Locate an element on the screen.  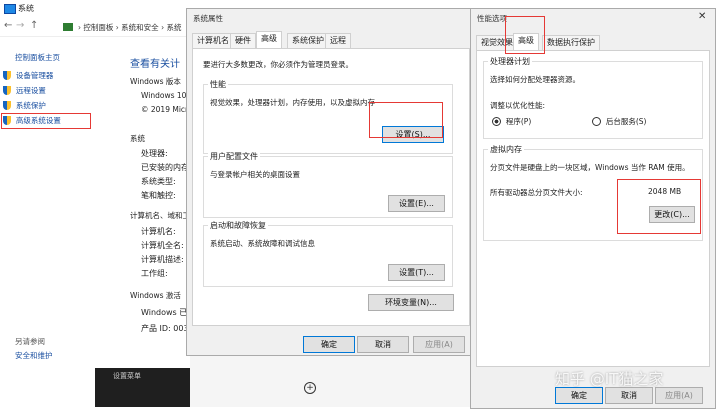
group-title: 用户配置文件 is located at coordinates (234, 156).